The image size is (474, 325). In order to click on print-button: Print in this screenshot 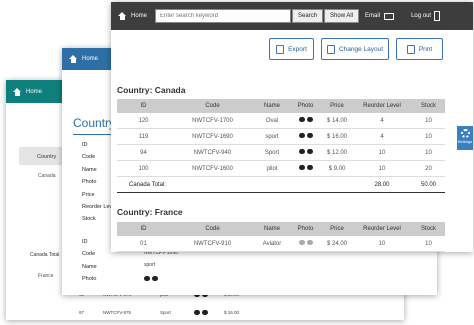, I will do `click(419, 49)`.